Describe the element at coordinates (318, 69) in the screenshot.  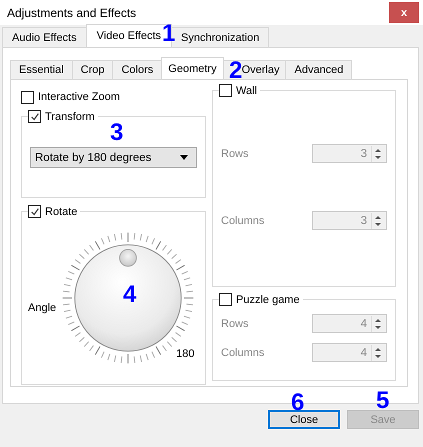
I see `tab: Advanced` at that location.